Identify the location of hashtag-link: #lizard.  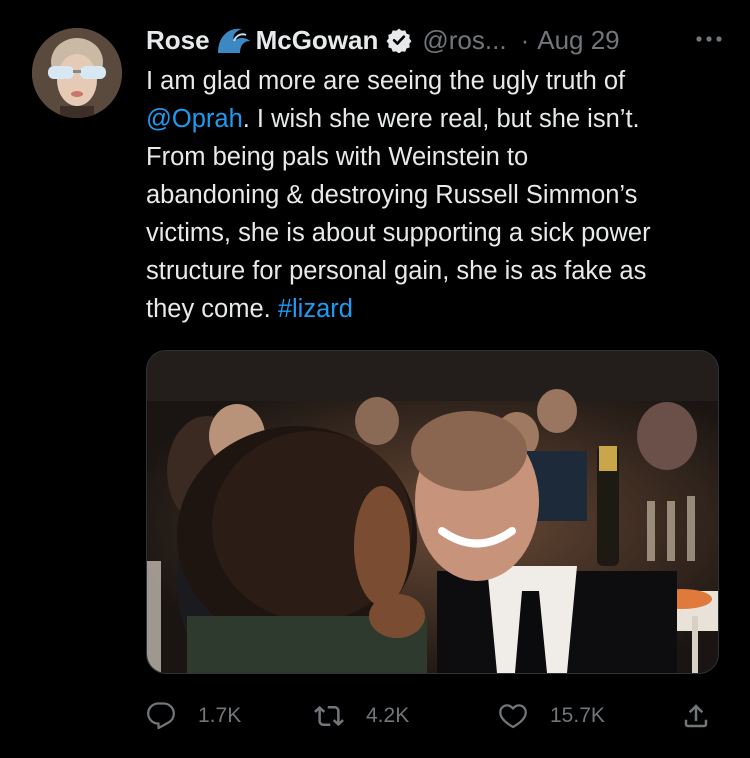
(315, 309).